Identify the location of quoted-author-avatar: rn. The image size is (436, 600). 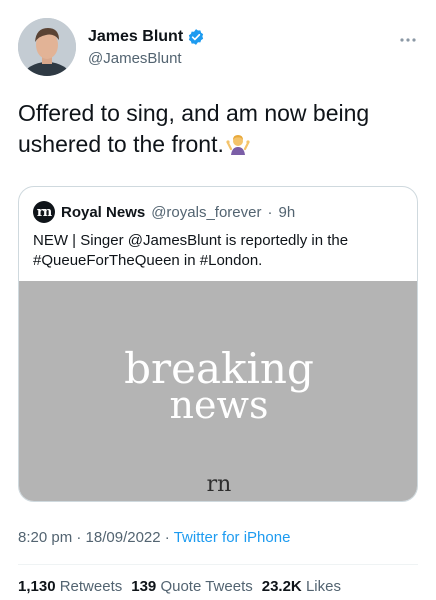
(44, 212).